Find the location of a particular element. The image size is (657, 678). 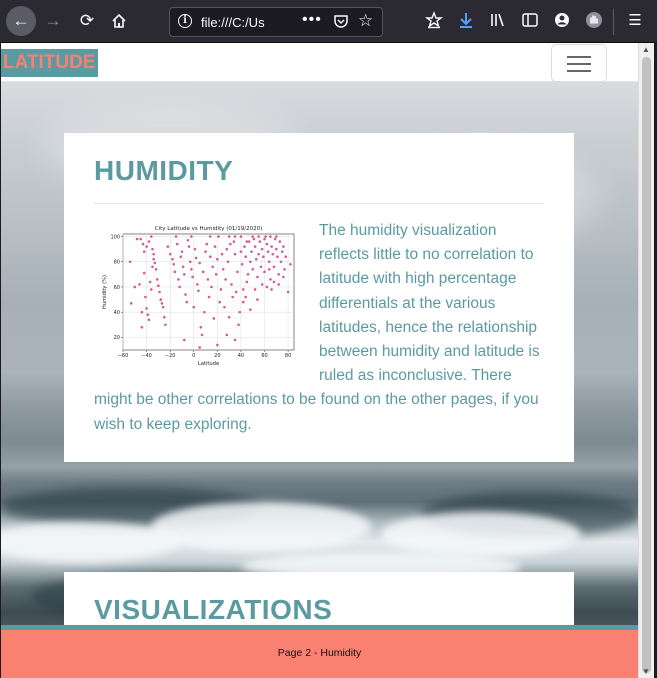

reading-list-icon is located at coordinates (434, 21).